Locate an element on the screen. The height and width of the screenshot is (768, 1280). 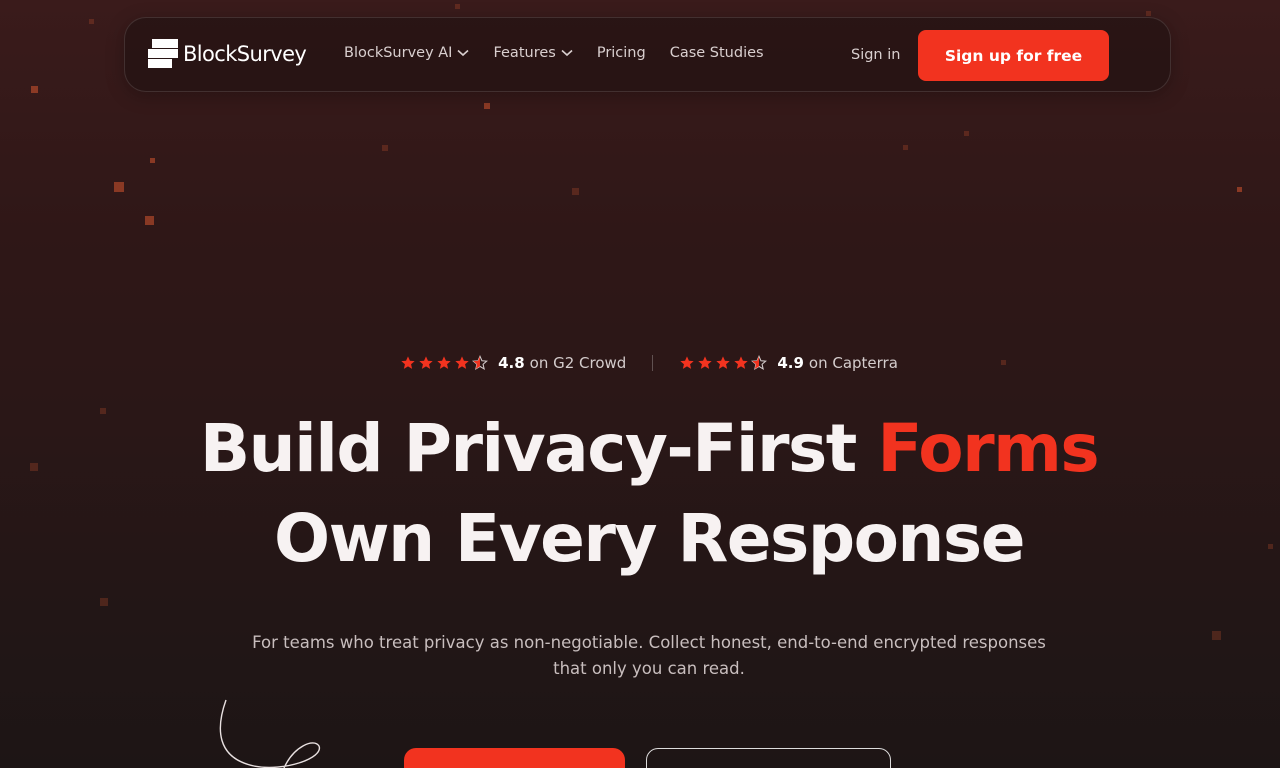
rating-score: 4.9 is located at coordinates (790, 363).